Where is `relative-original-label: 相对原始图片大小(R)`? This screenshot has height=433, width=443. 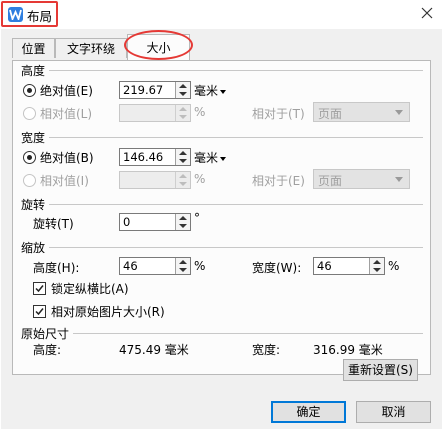
relative-original-label: 相对原始图片大小(R) is located at coordinates (108, 311).